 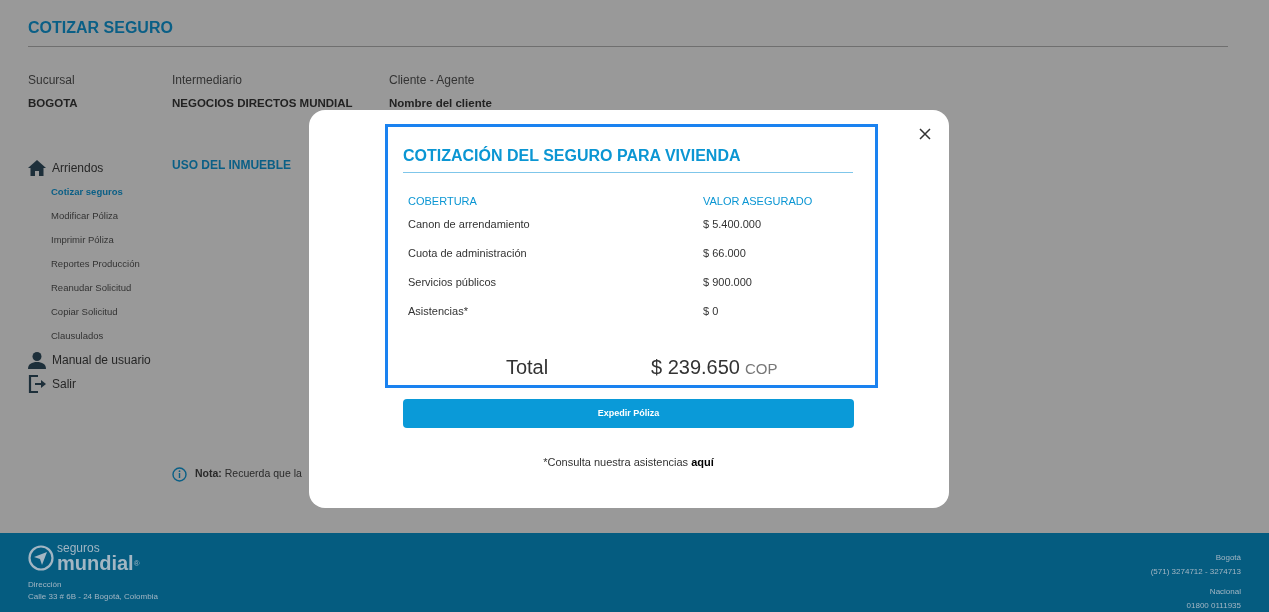 What do you see at coordinates (53, 103) in the screenshot?
I see `field-value: BOGOTA` at bounding box center [53, 103].